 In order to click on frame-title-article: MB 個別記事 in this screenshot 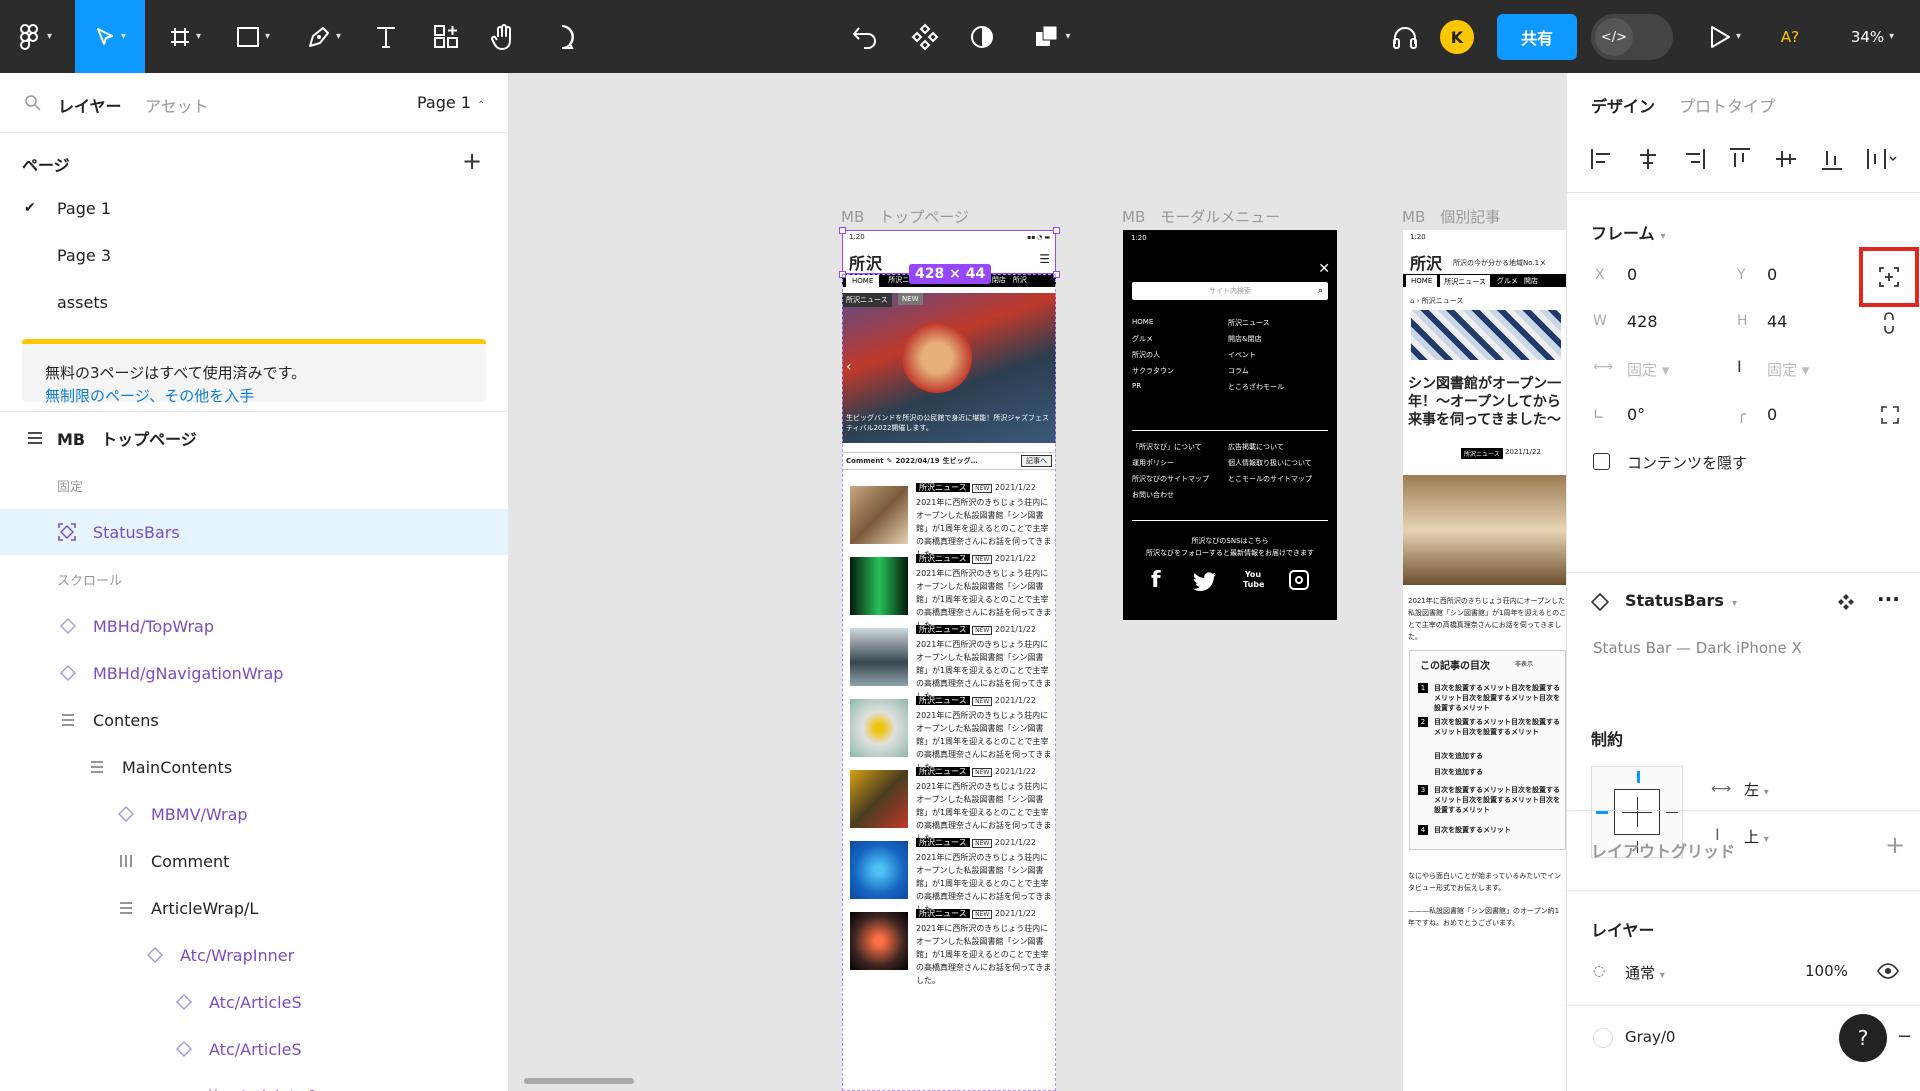, I will do `click(1451, 216)`.